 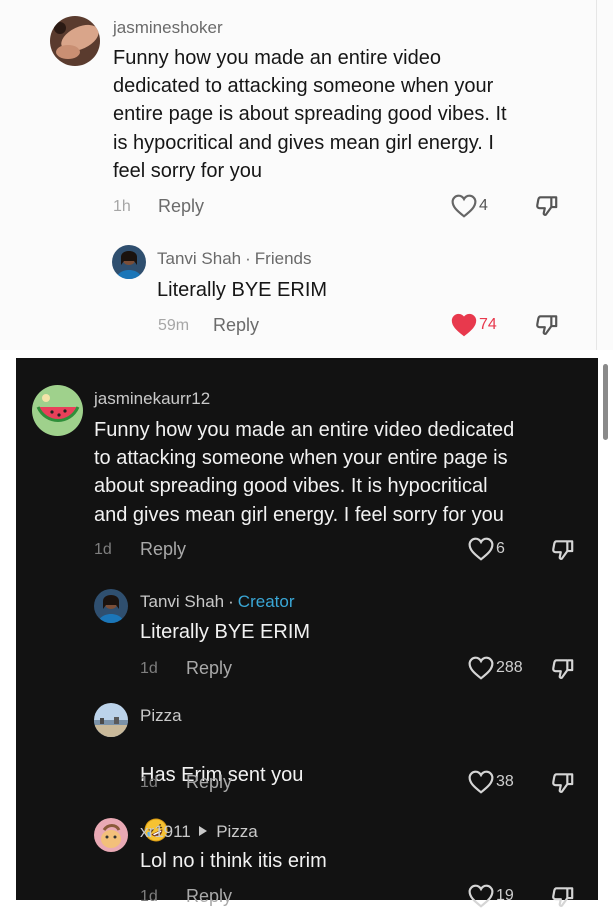 What do you see at coordinates (483, 205) in the screenshot?
I see `like-count: 4` at bounding box center [483, 205].